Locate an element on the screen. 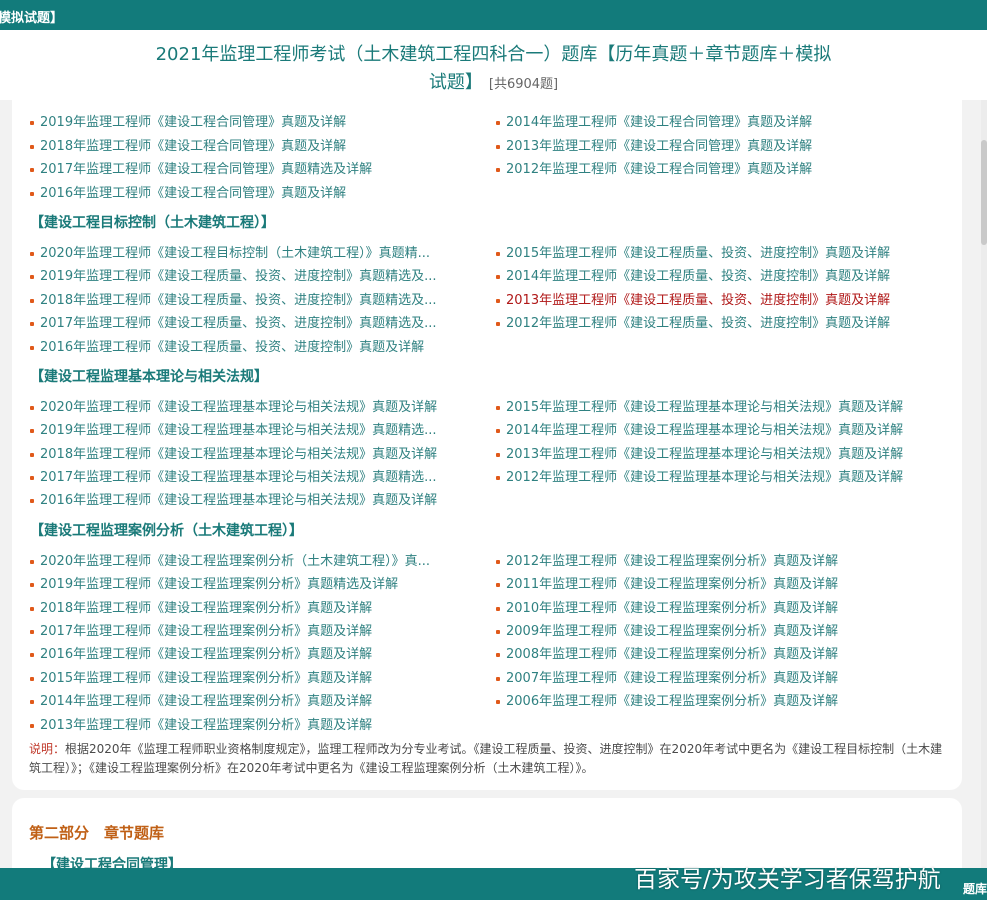 The height and width of the screenshot is (900, 987). exam-link: 2014年监理工程师《建设工程监理基本理论与相关法规》真题及详解 is located at coordinates (699, 428).